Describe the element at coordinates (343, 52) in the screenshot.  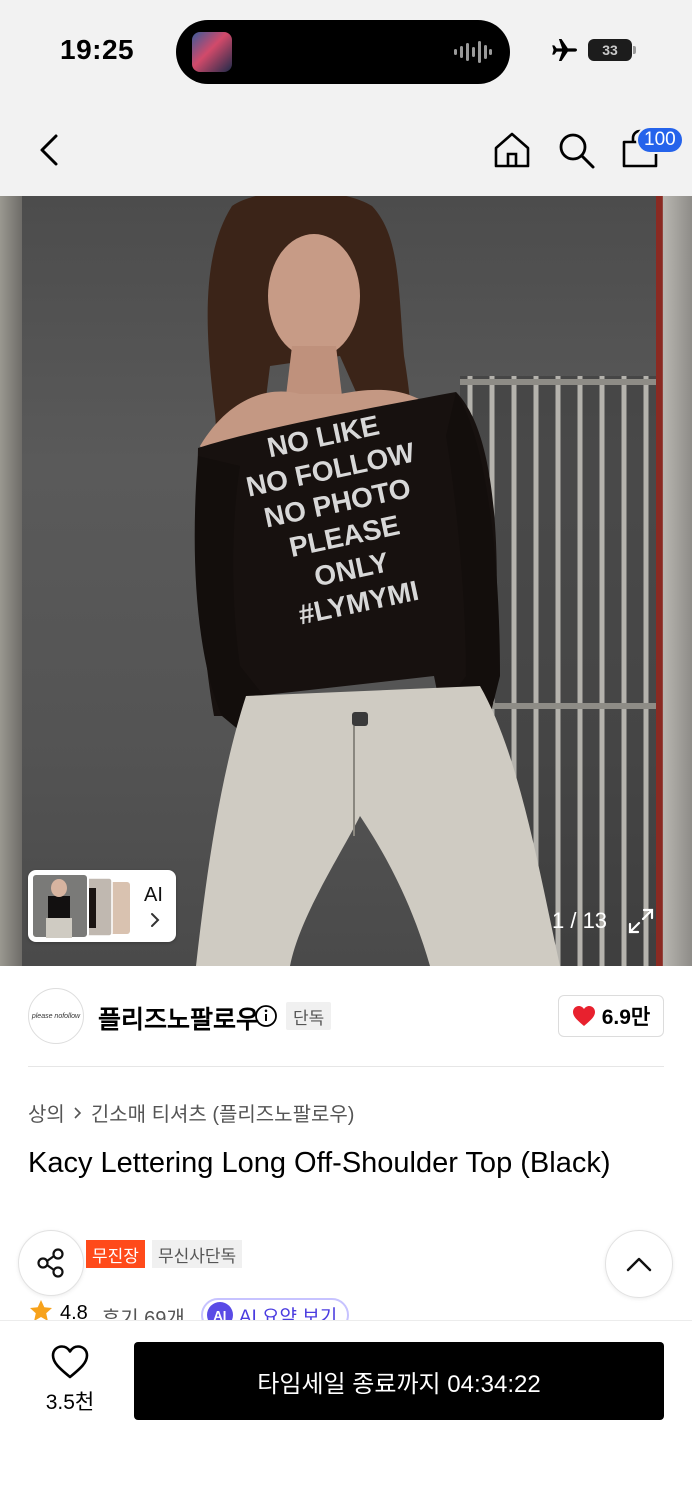
I see `dynamic-island` at that location.